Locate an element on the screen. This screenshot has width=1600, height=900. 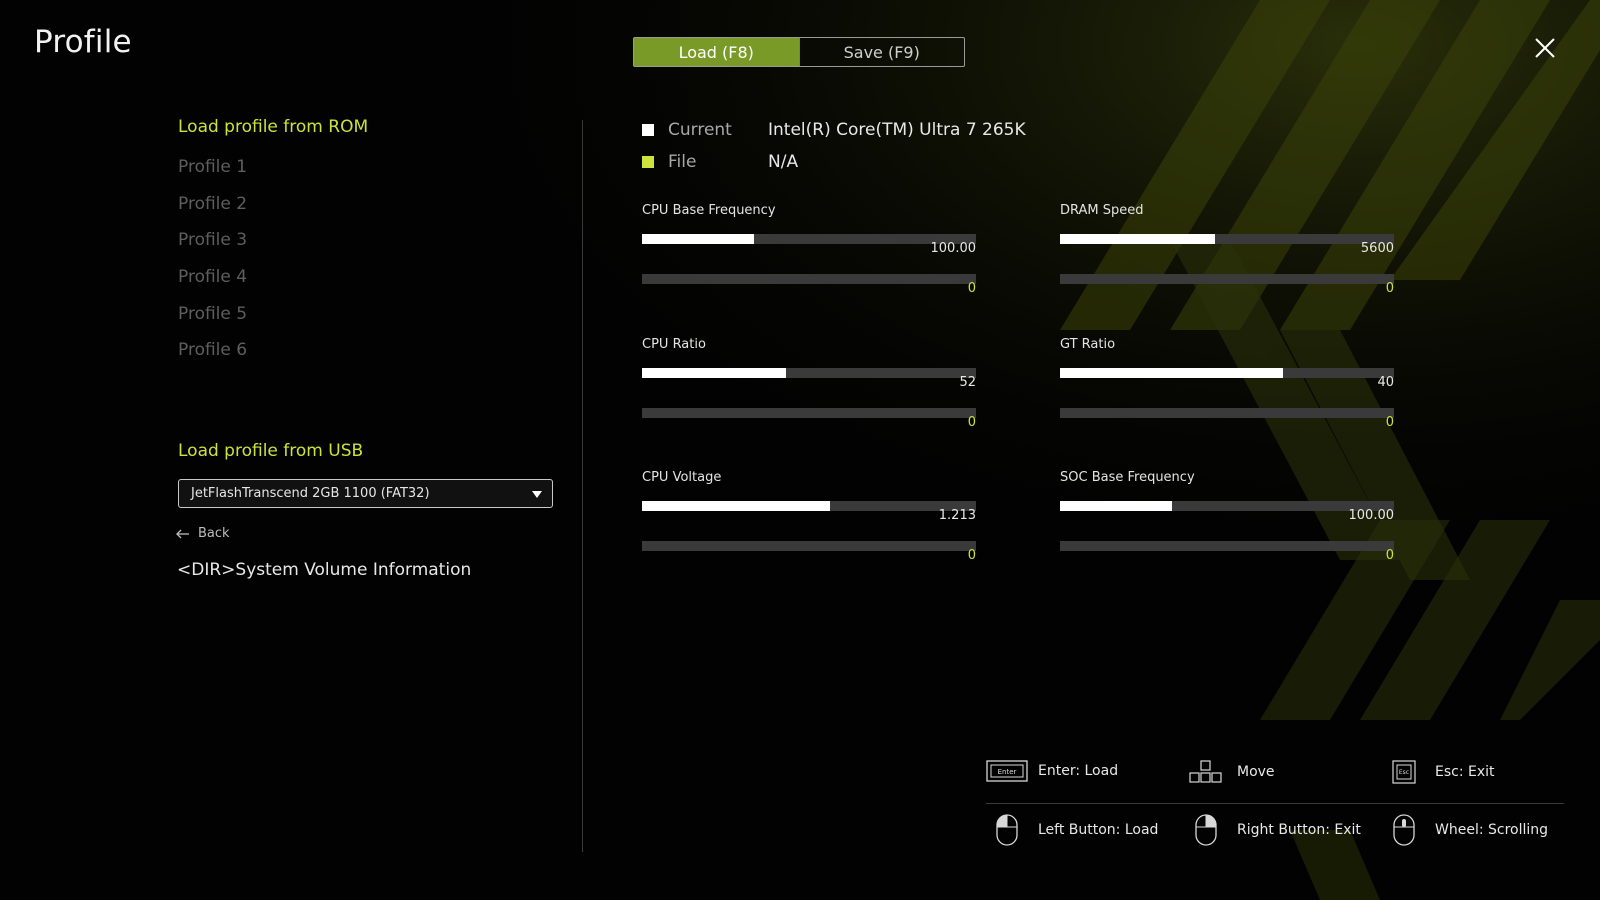
enter-key-icon: Enter is located at coordinates (1007, 771).